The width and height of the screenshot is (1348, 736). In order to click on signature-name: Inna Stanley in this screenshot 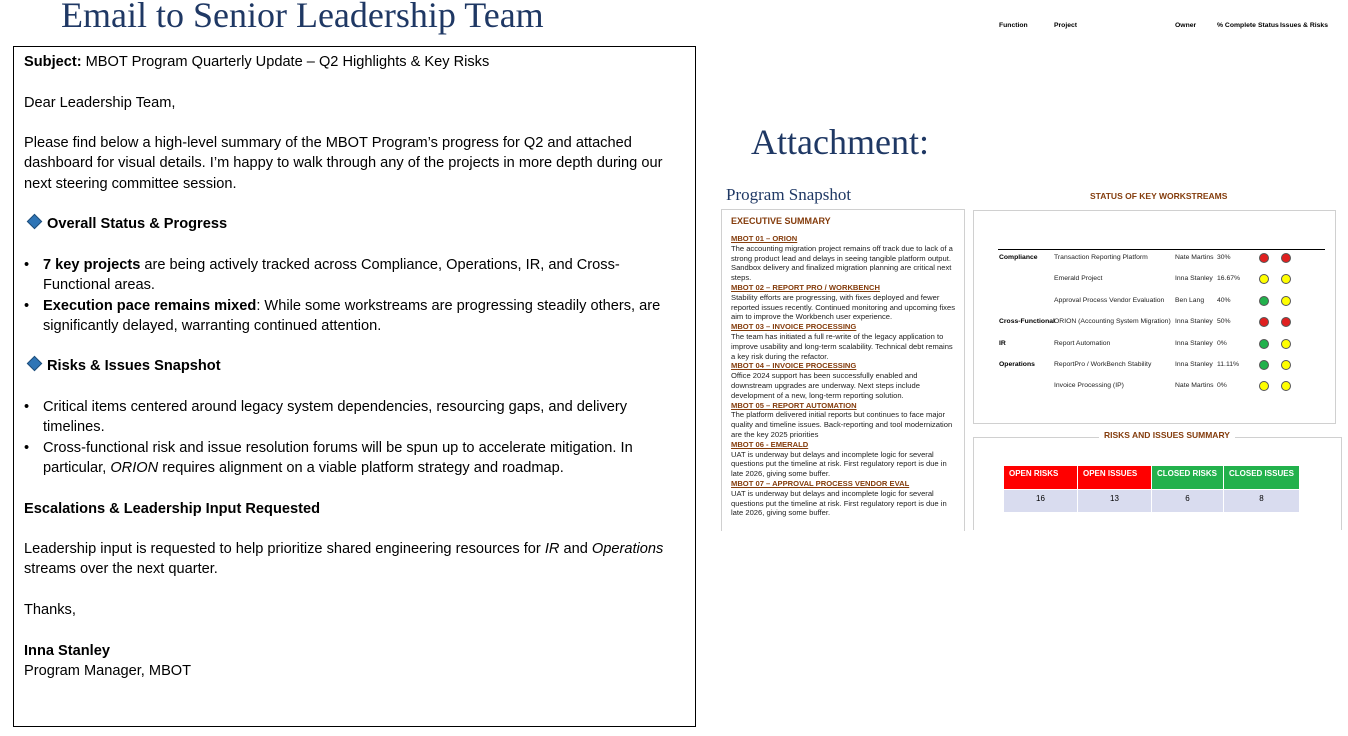, I will do `click(67, 650)`.